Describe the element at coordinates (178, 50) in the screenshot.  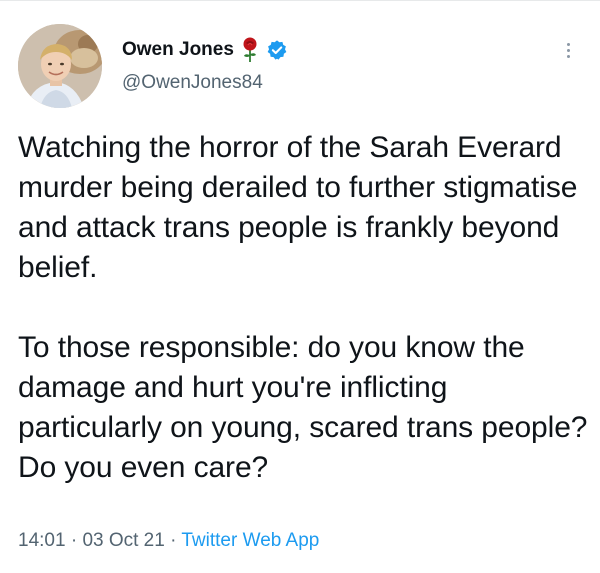
I see `display-name: Owen Jones` at that location.